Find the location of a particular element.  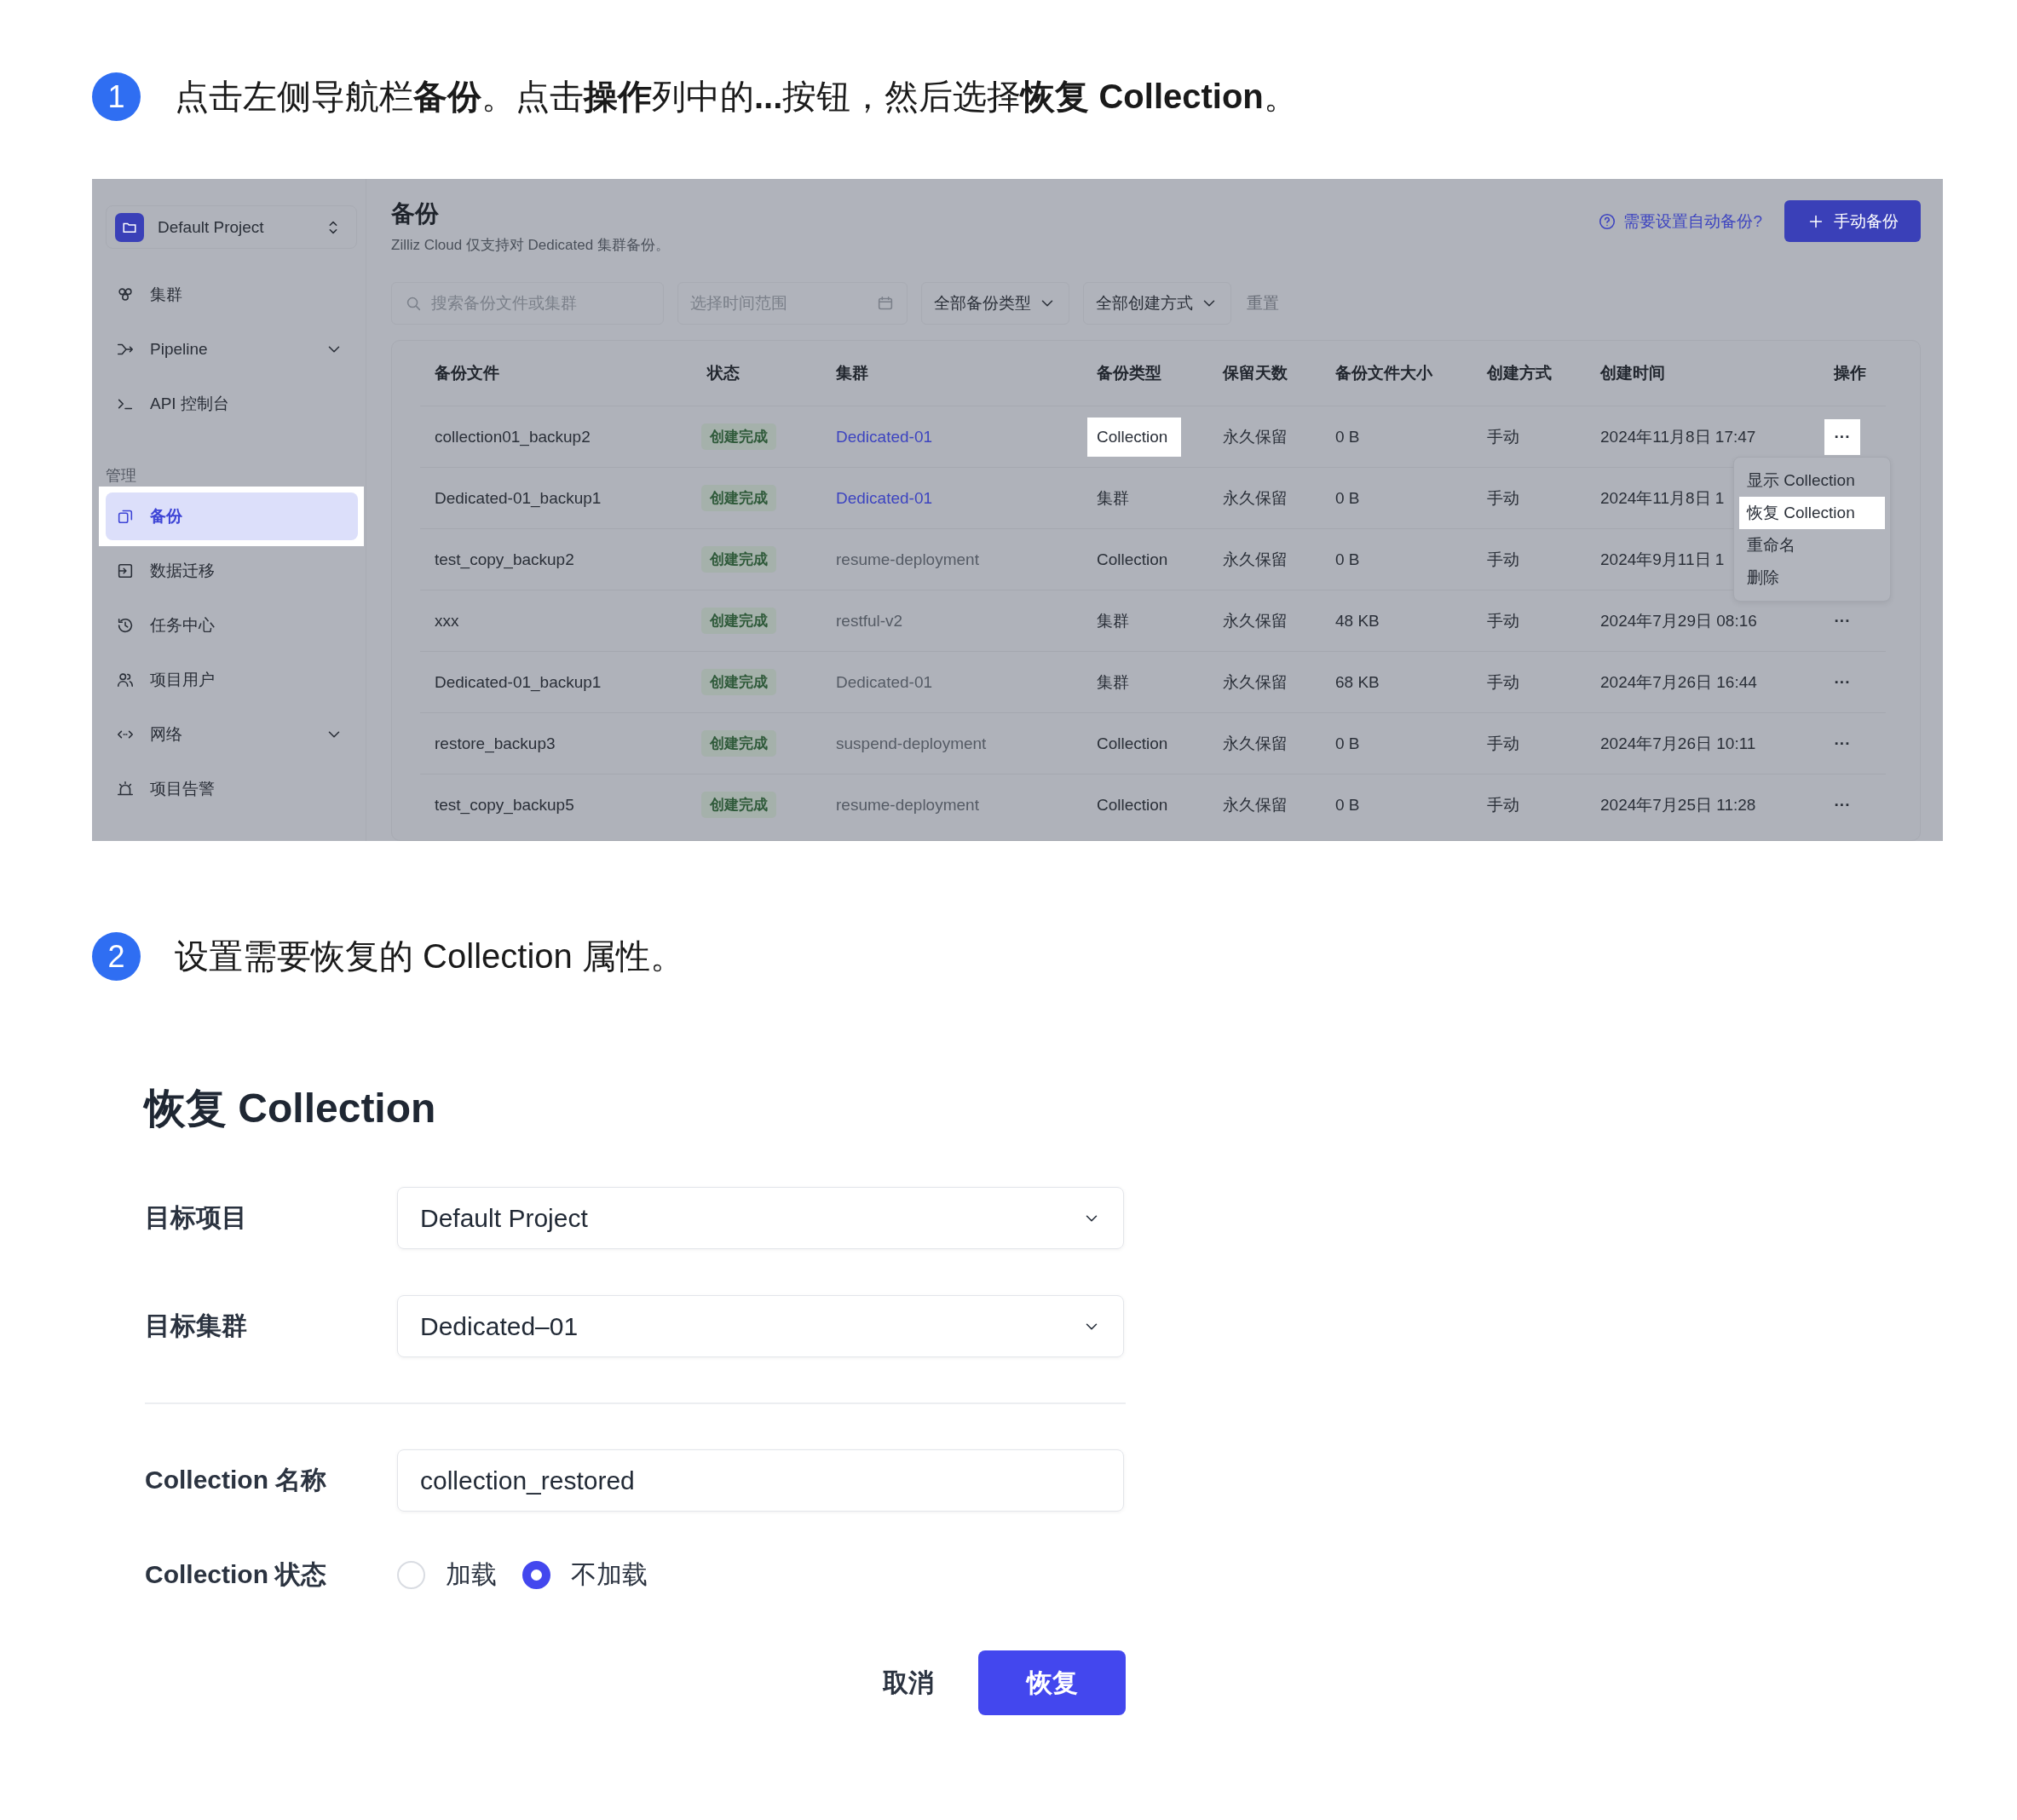

table-cell-text: collection01_backup2 is located at coordinates (512, 436).